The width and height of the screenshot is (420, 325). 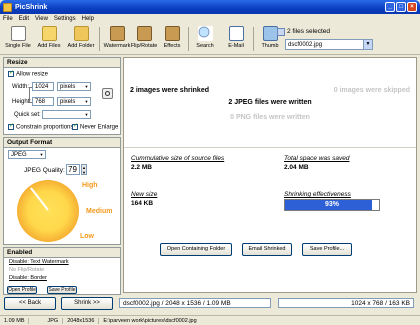 What do you see at coordinates (412, 7) in the screenshot?
I see `close-button: ×` at bounding box center [412, 7].